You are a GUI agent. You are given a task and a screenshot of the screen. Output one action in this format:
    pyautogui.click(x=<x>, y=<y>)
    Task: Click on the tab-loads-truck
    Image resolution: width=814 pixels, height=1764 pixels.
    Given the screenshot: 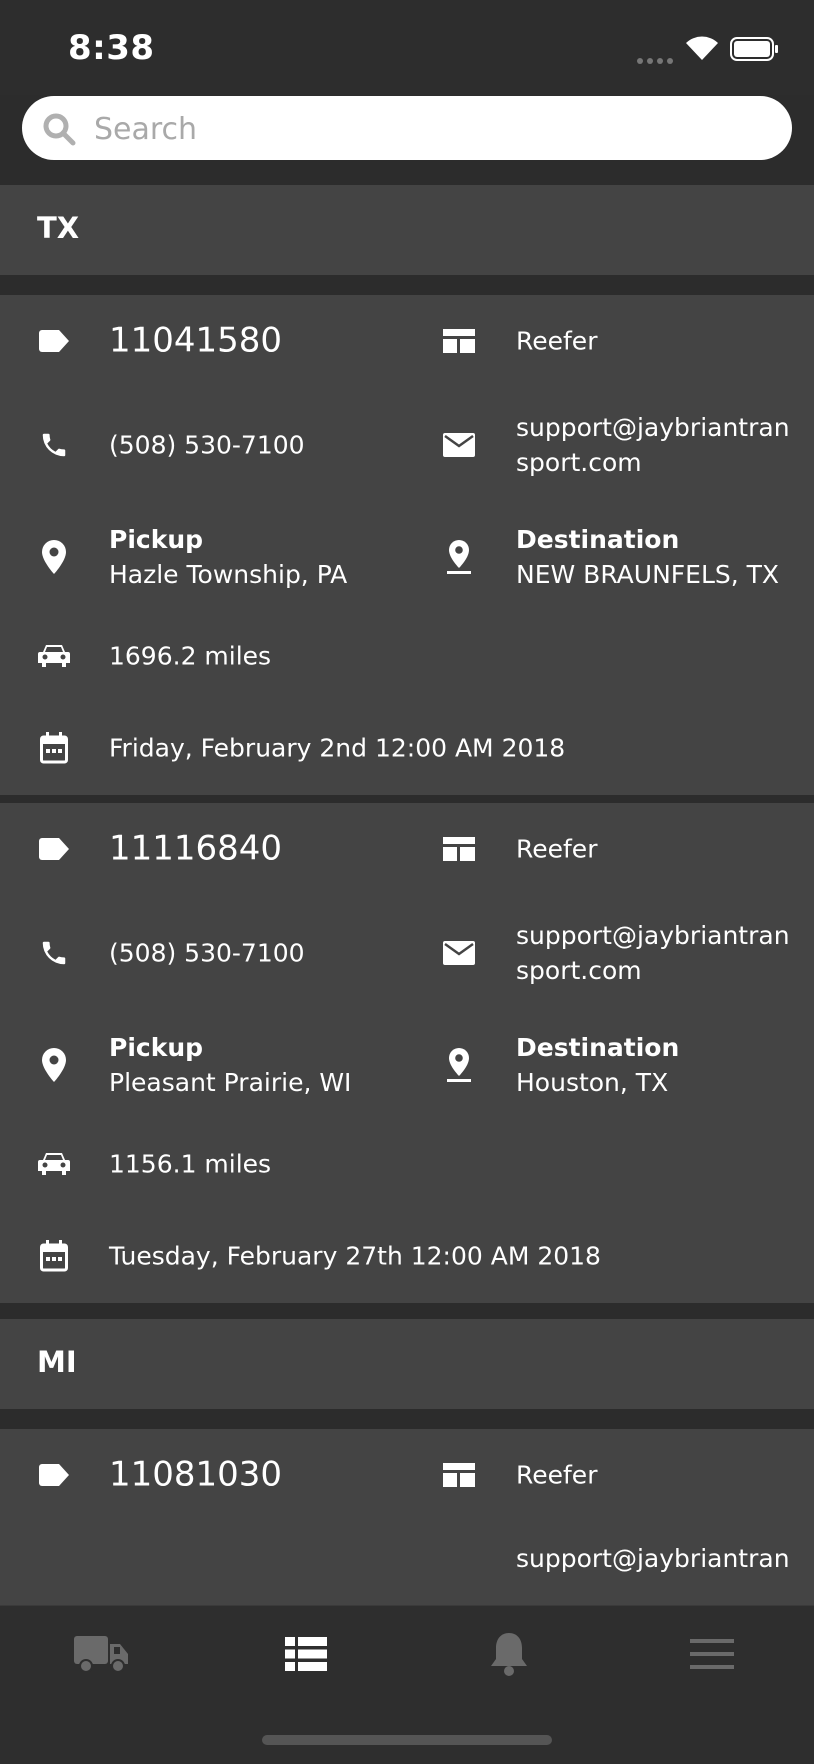 What is the action you would take?
    pyautogui.click(x=101, y=1656)
    